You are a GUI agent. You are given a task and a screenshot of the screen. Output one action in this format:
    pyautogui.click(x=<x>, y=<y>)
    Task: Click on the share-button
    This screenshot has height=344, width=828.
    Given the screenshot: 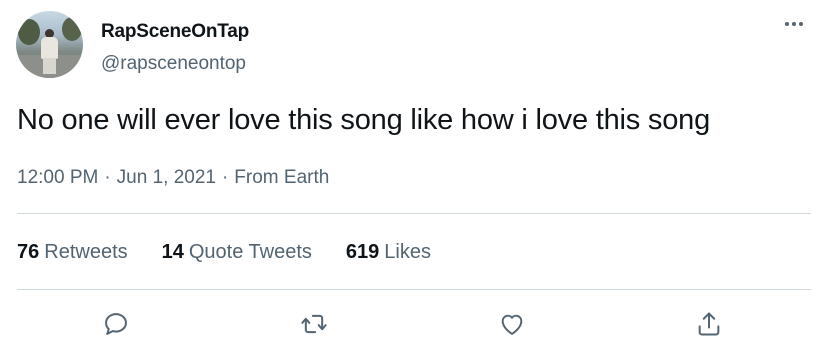 What is the action you would take?
    pyautogui.click(x=709, y=324)
    